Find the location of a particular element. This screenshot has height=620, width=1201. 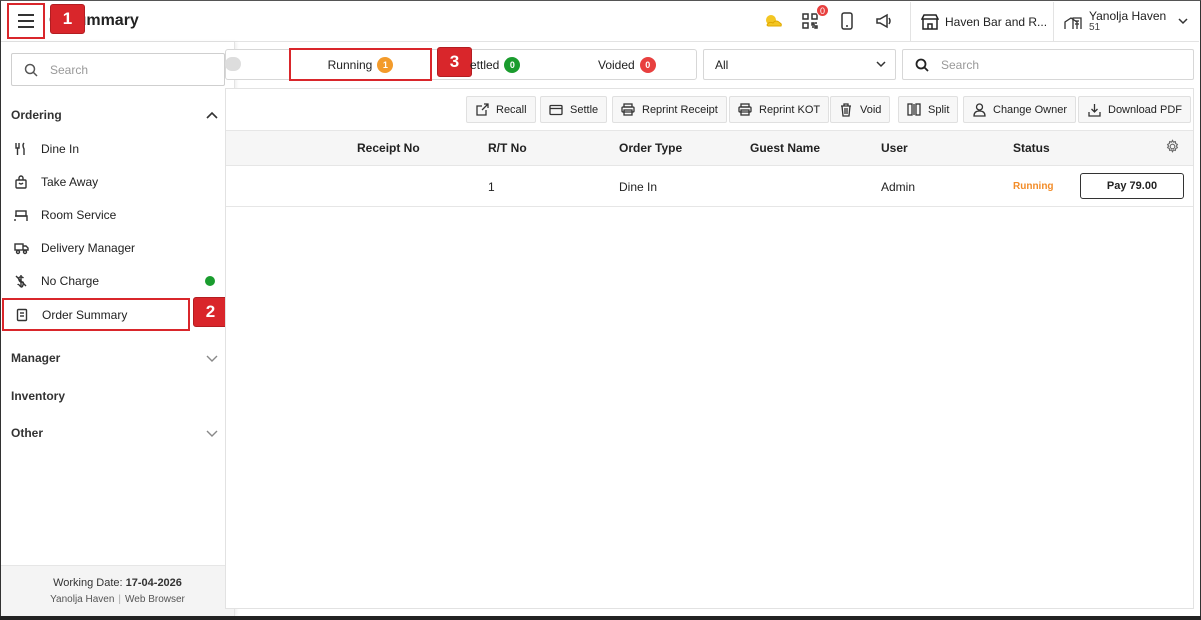

annotation-badge-3: 3 is located at coordinates (454, 62).